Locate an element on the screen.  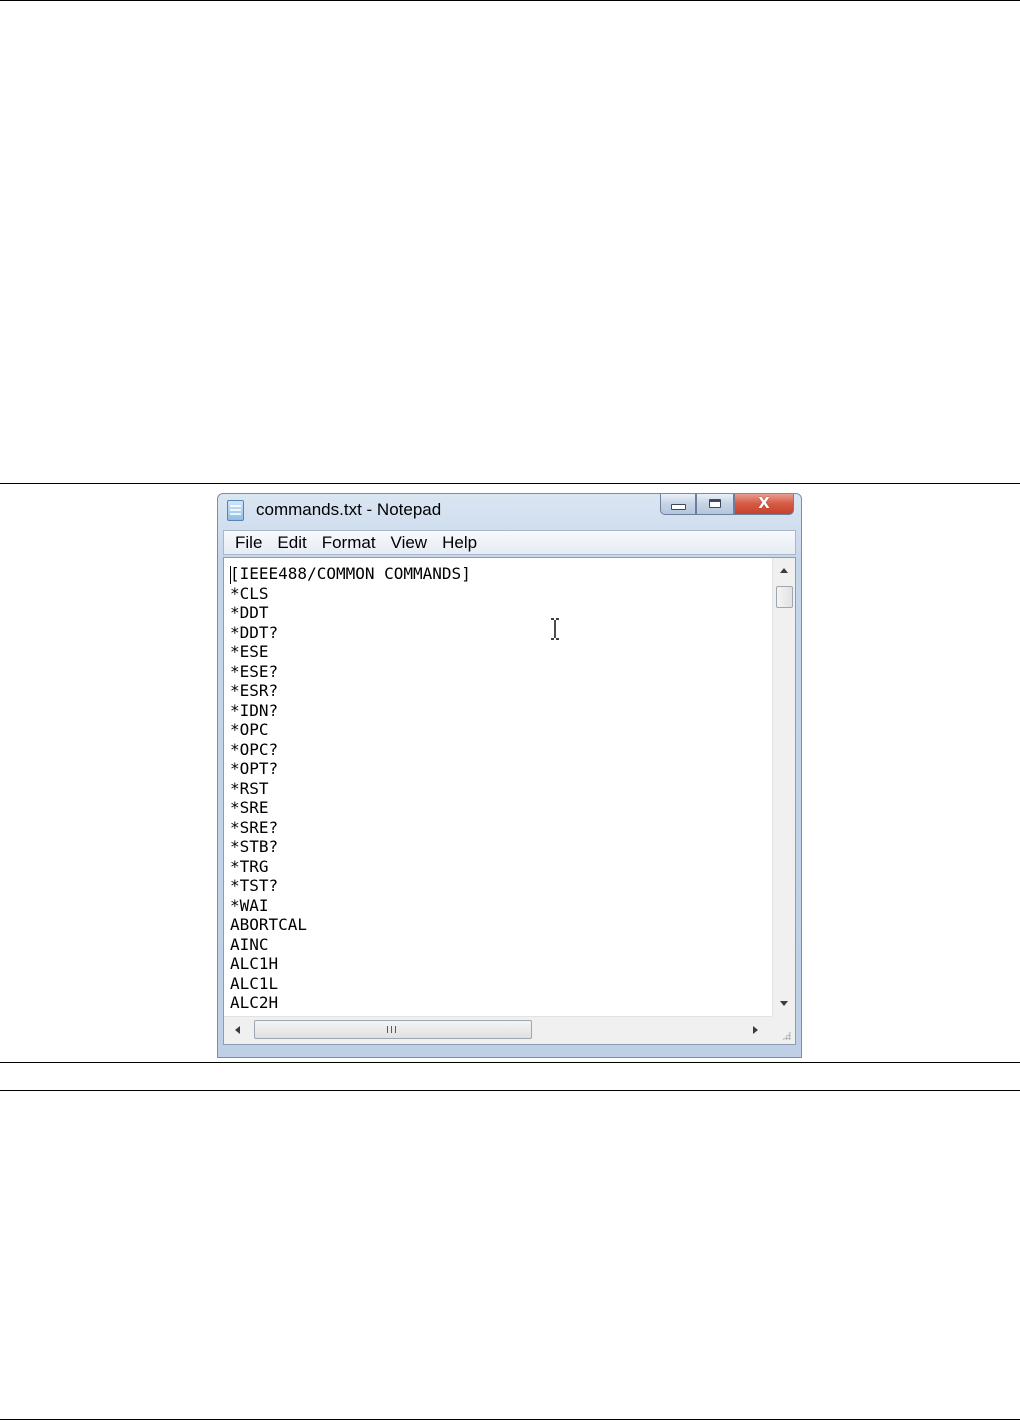
menu-edit: Edit is located at coordinates (291, 542).